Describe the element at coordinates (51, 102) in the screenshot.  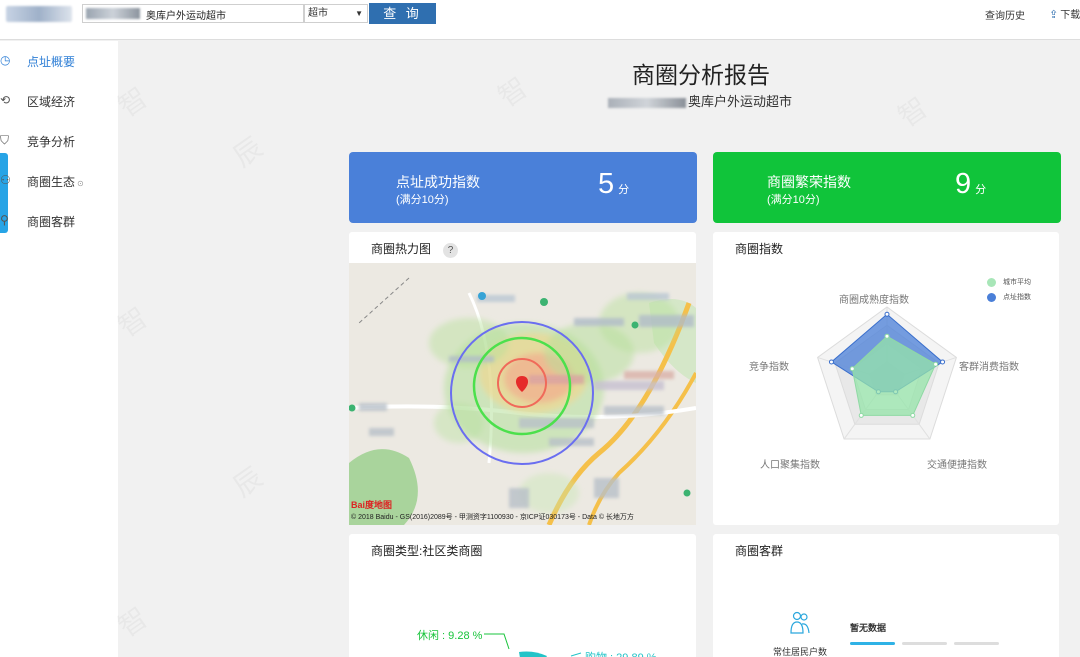
I see `sidebar-item-label: 区域经济` at that location.